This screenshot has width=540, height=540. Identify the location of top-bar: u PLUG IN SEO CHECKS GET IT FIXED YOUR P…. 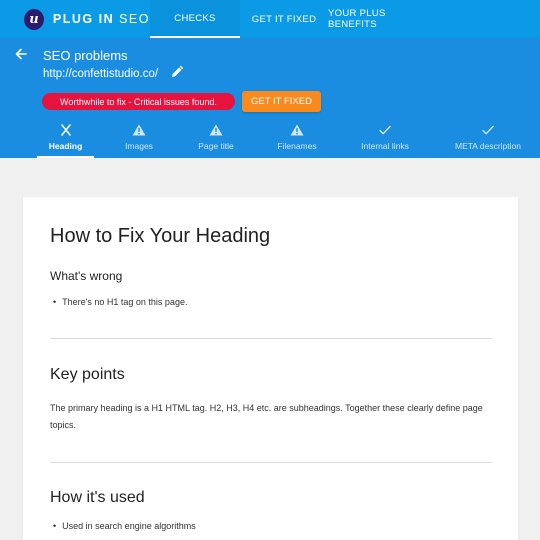
(270, 19).